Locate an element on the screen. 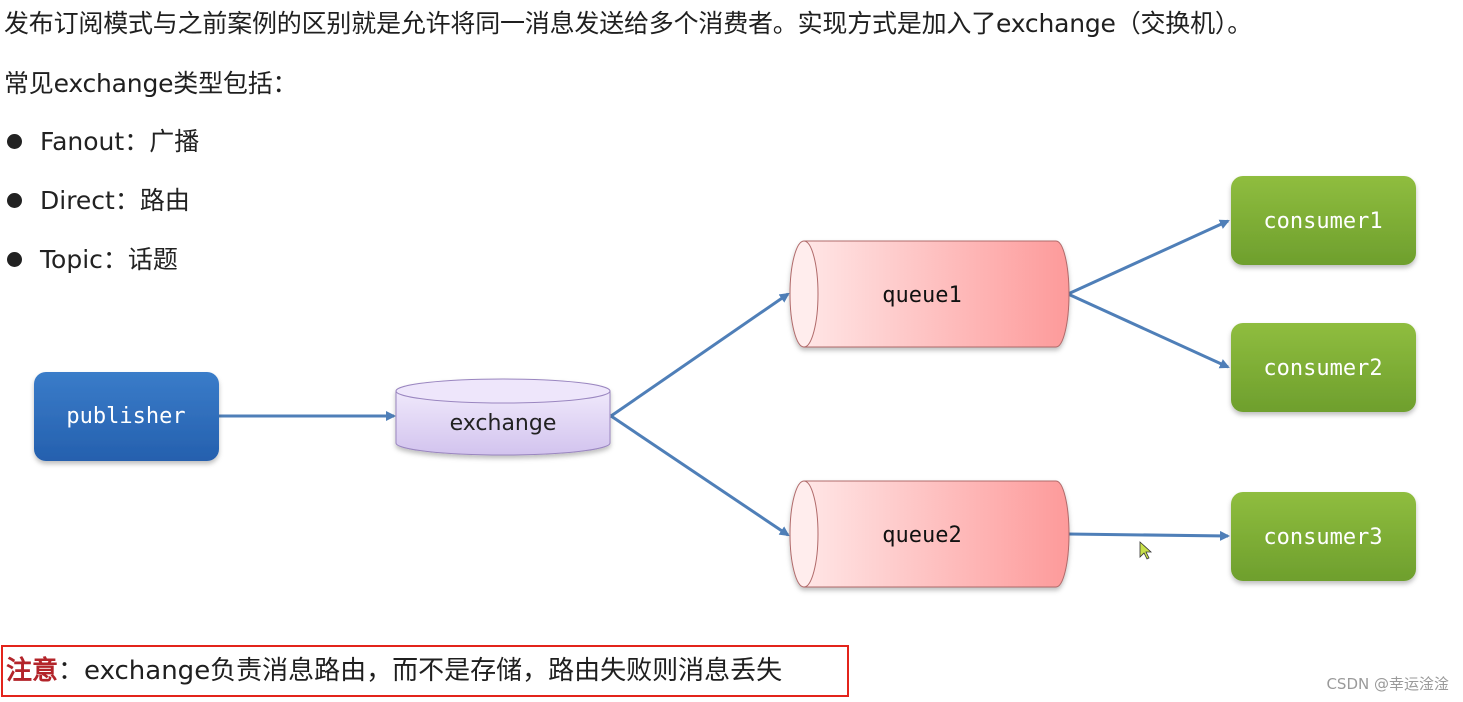  queue1-label: queue1 is located at coordinates (921, 295).